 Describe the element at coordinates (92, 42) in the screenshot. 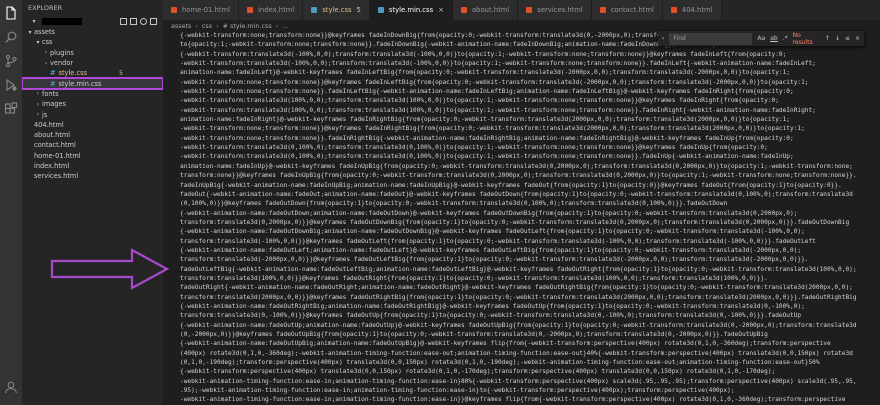

I see `tree-item-css: ▾ css` at that location.